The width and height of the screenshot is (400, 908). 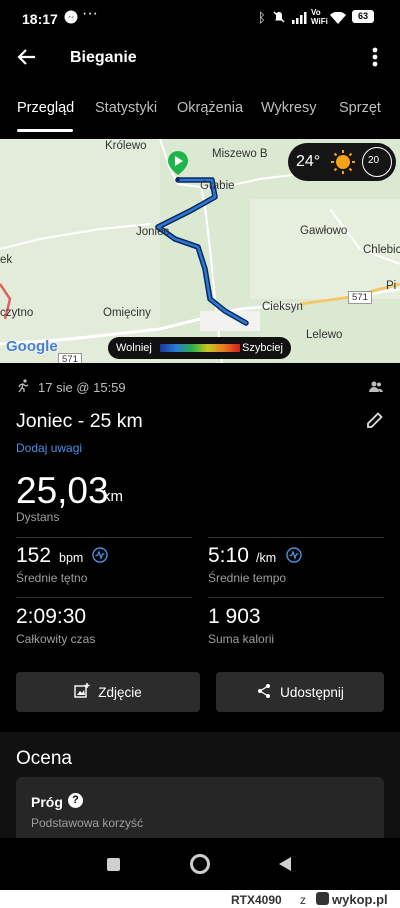 I want to click on running-icon, so click(x=23, y=388).